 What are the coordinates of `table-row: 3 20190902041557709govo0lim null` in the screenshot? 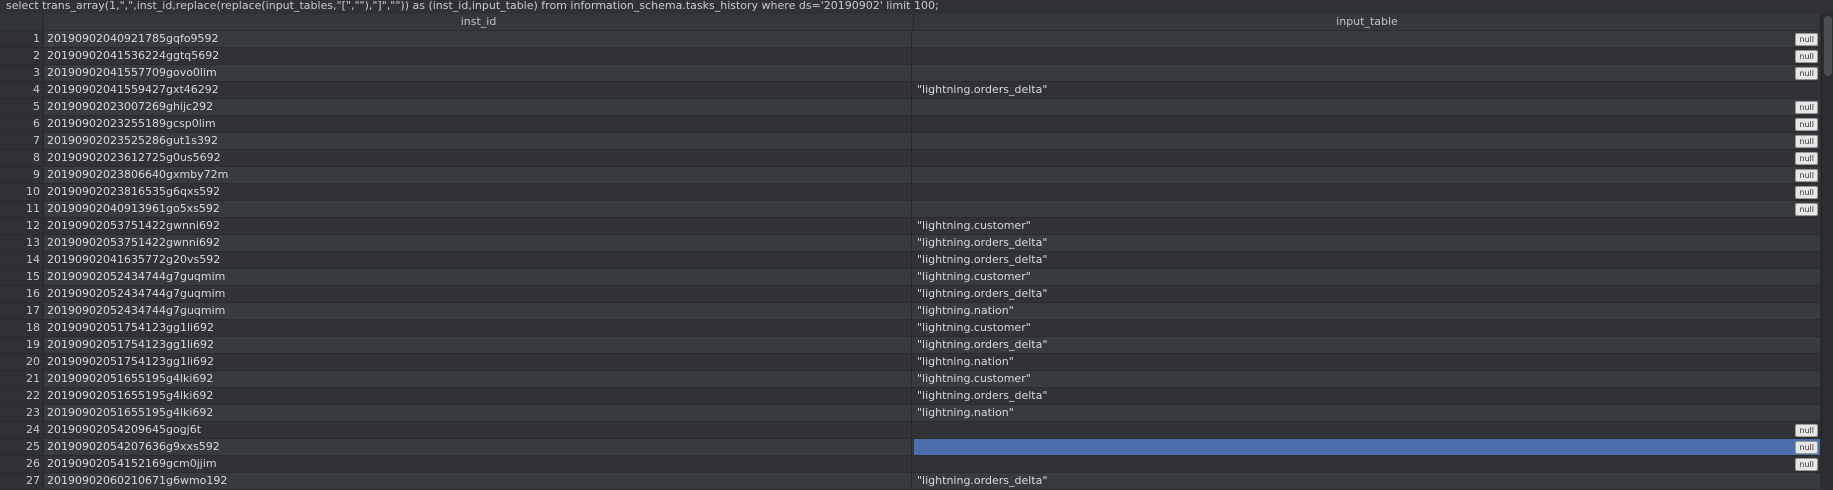 It's located at (910, 73).